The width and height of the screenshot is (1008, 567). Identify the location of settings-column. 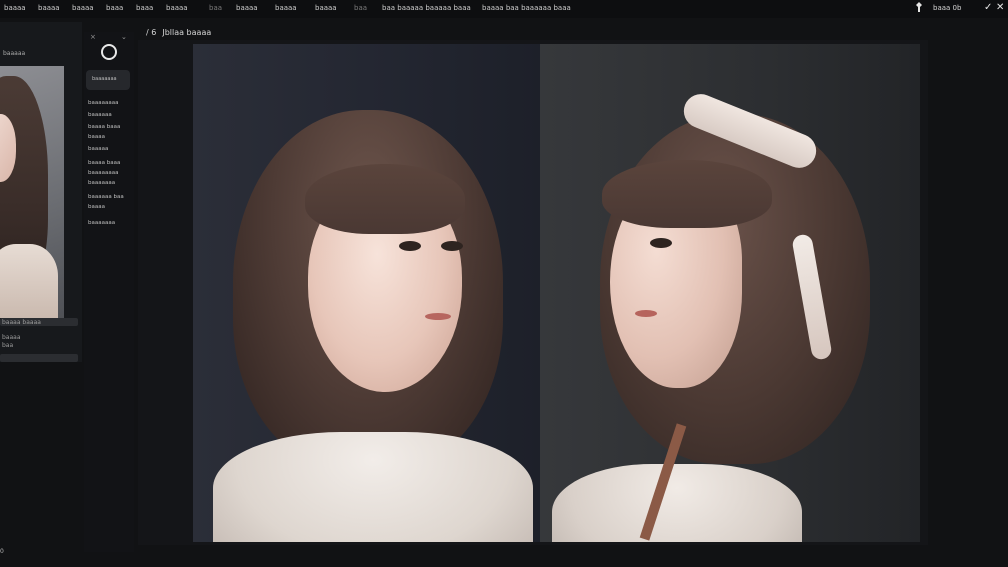
(109, 292).